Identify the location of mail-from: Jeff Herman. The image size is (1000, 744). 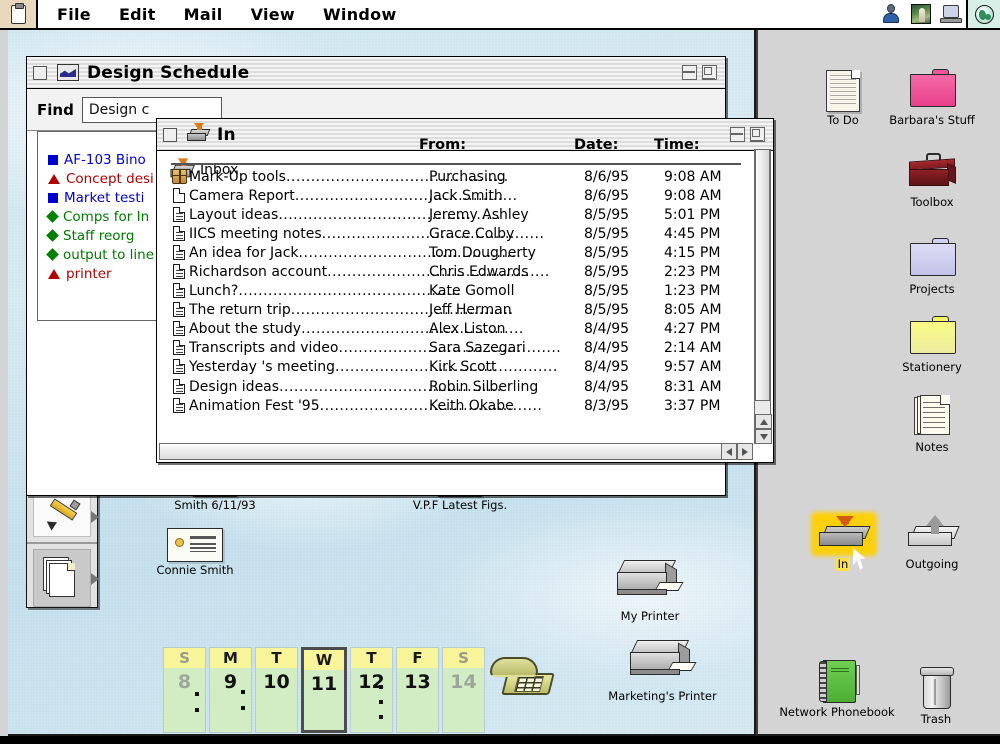
(470, 310).